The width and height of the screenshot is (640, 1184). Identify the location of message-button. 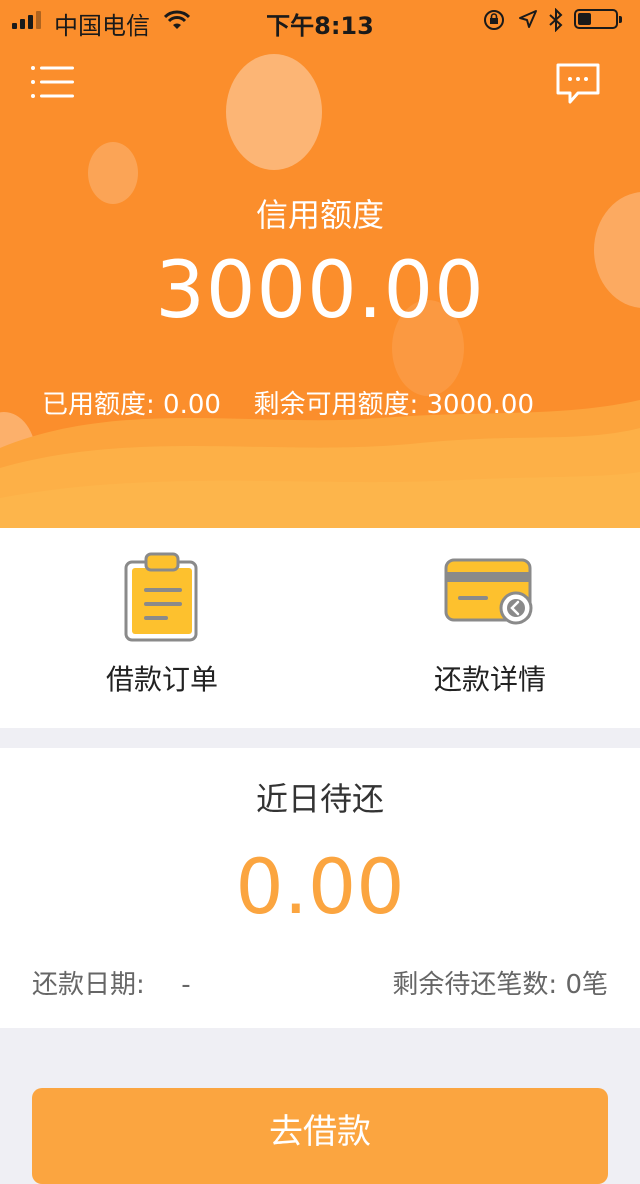
(578, 84).